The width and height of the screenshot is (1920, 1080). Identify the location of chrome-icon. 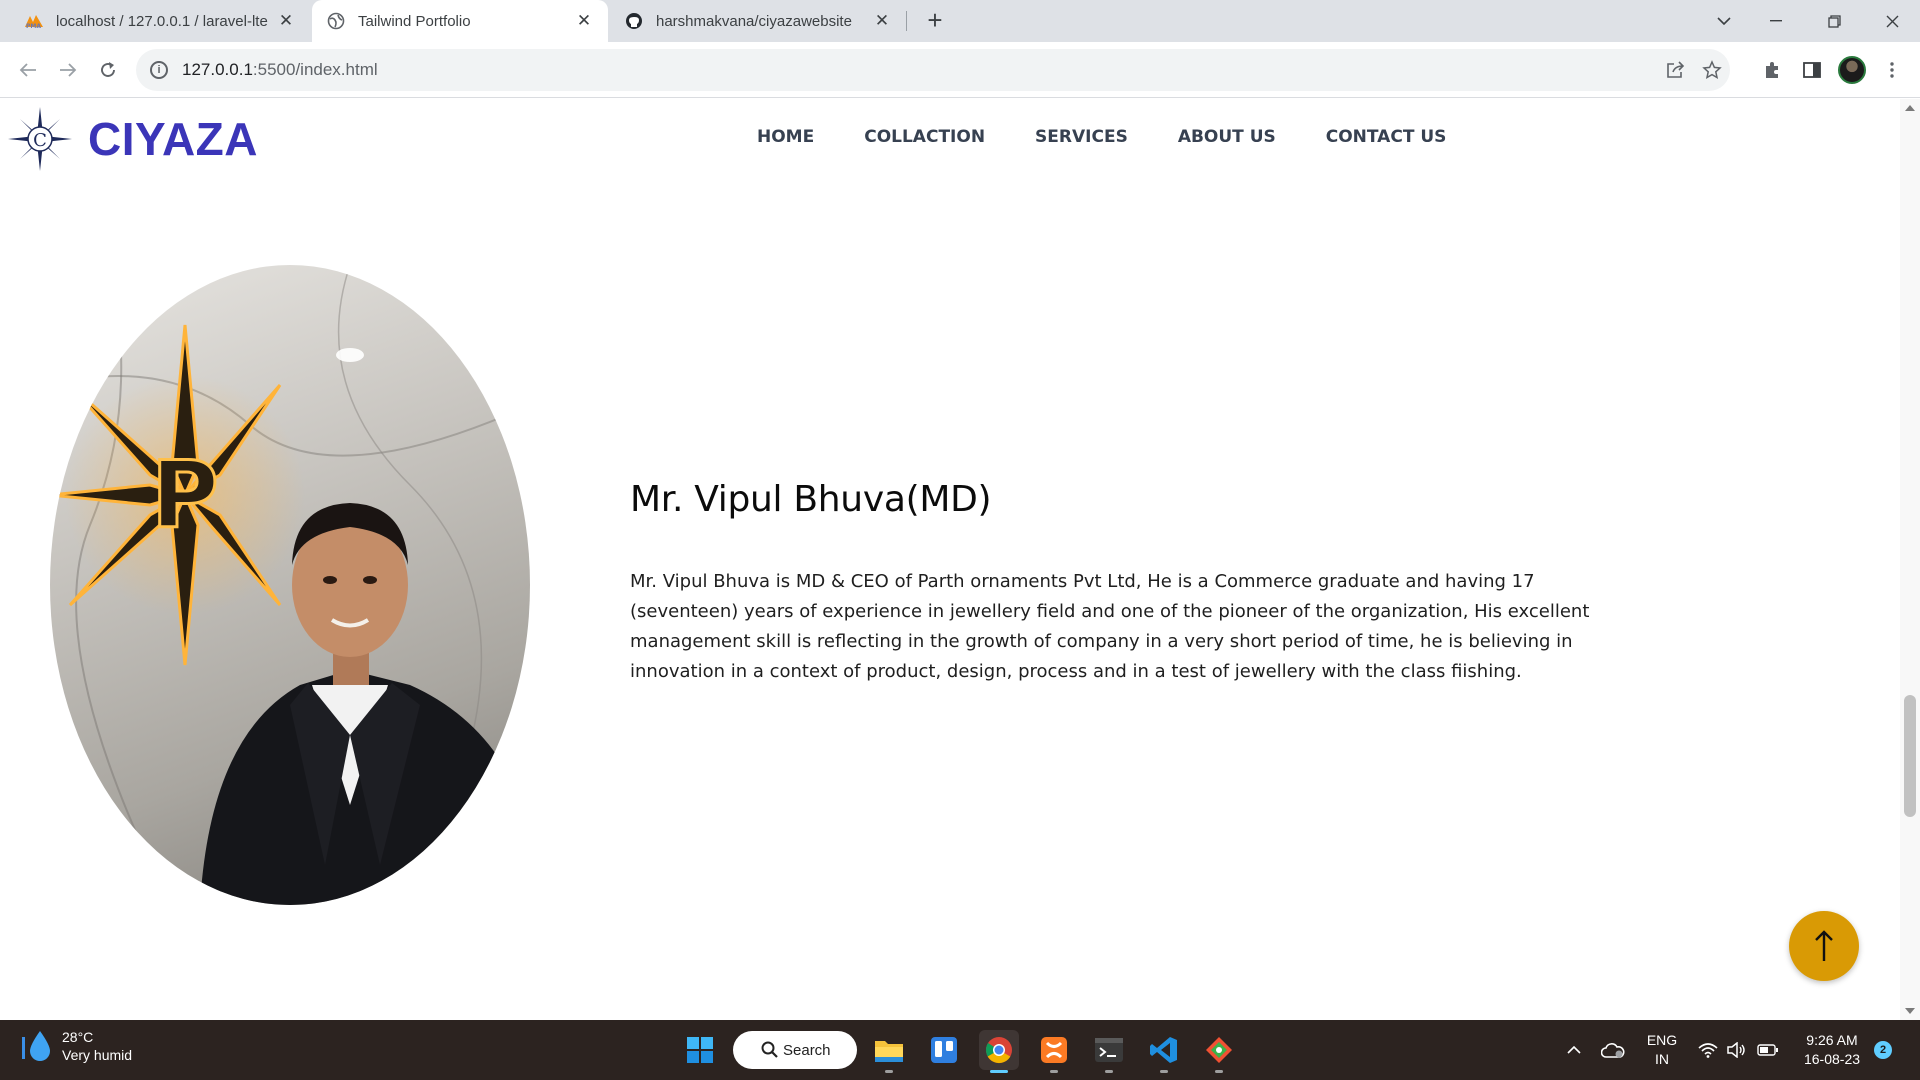
(998, 1050).